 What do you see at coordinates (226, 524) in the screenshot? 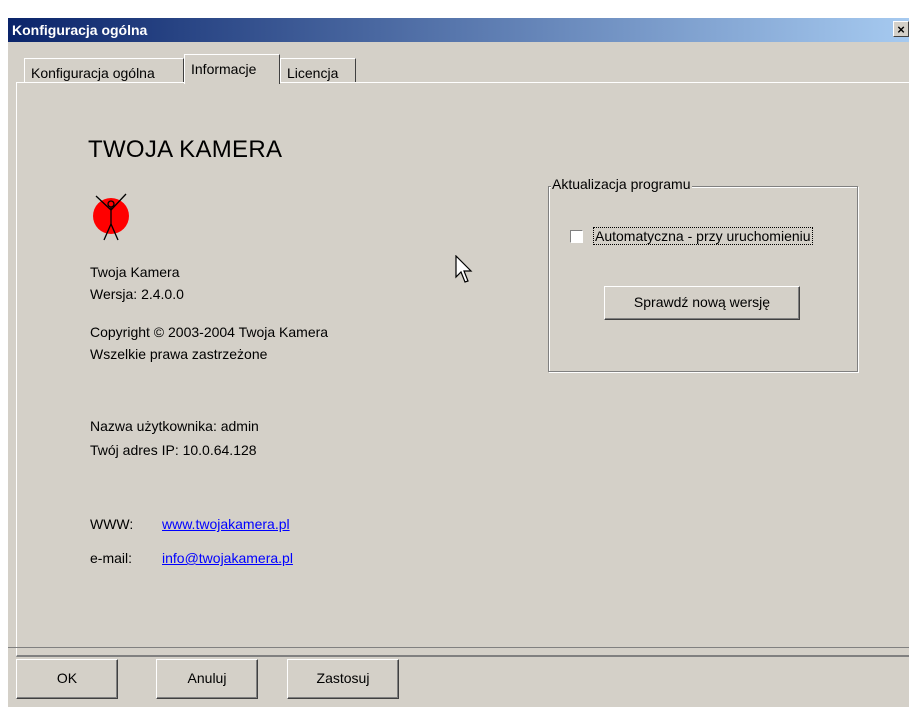
I see `www-link: www.twojakamera.pl` at bounding box center [226, 524].